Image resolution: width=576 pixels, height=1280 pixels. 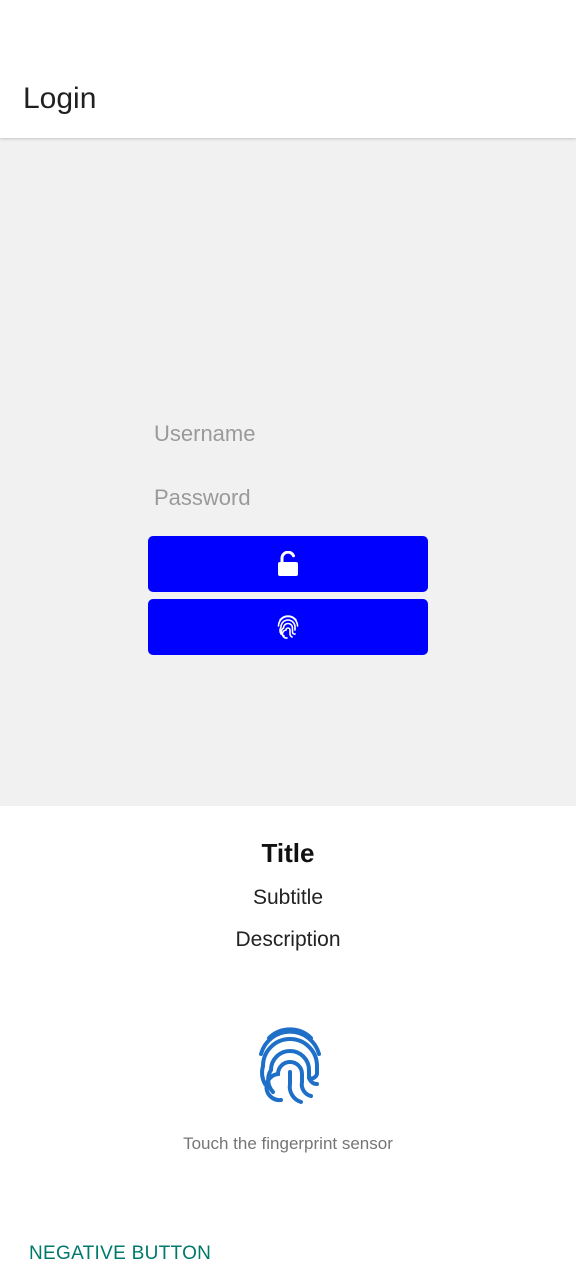 I want to click on prompt-title: Title, so click(x=288, y=853).